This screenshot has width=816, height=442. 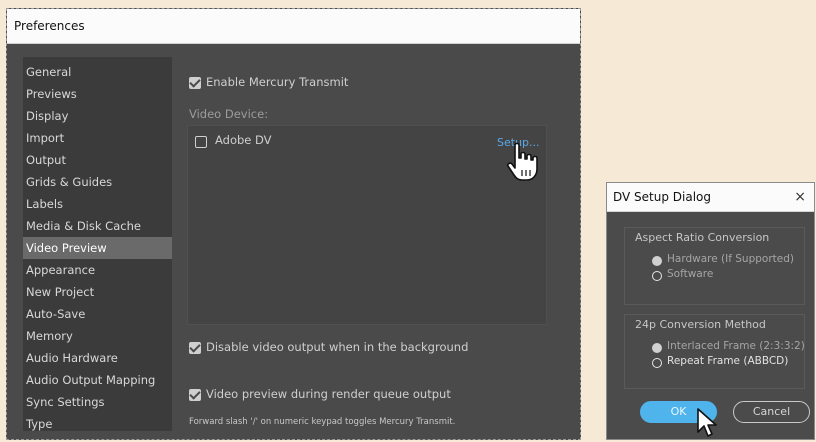 What do you see at coordinates (657, 276) in the screenshot?
I see `software-radio` at bounding box center [657, 276].